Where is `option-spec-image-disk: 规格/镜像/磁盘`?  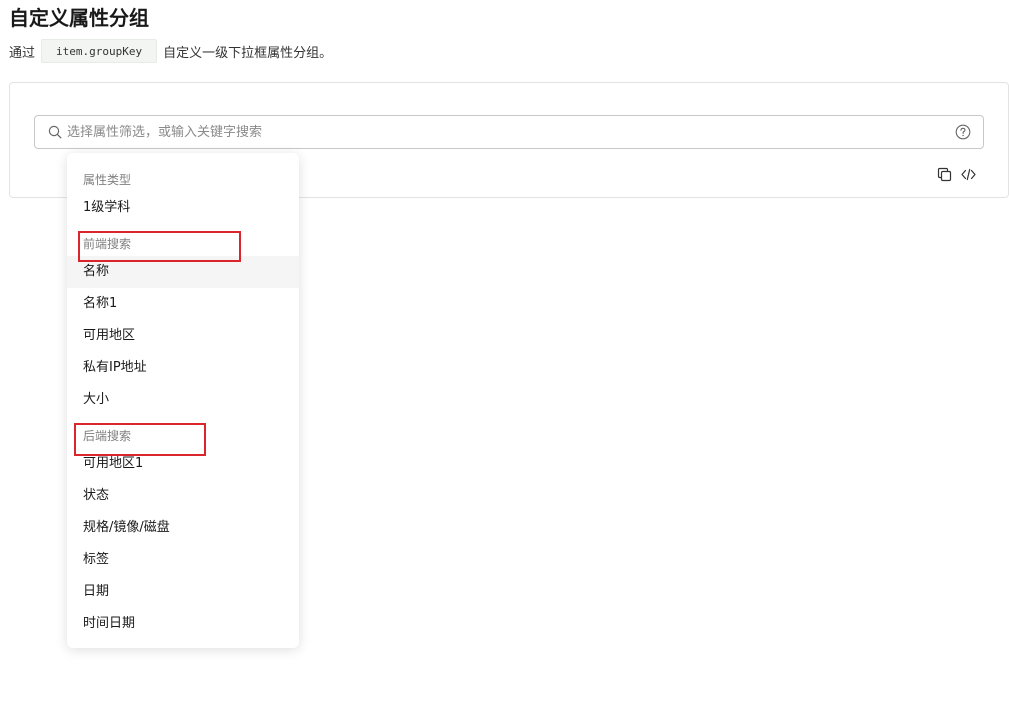
option-spec-image-disk: 规格/镜像/磁盘 is located at coordinates (183, 528).